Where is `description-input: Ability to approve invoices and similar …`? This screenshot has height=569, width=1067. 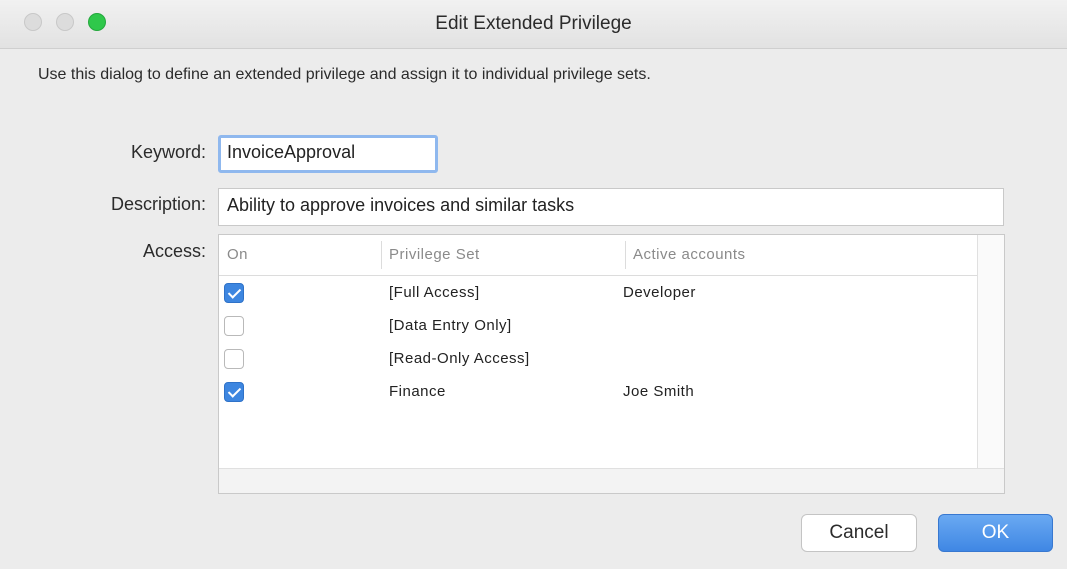
description-input: Ability to approve invoices and similar … is located at coordinates (611, 207).